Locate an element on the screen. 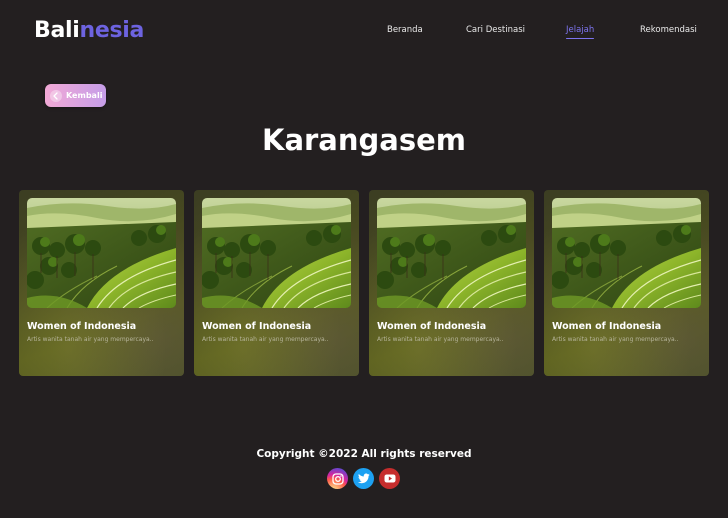 The height and width of the screenshot is (518, 728). nav-item-beranda: Beranda is located at coordinates (405, 30).